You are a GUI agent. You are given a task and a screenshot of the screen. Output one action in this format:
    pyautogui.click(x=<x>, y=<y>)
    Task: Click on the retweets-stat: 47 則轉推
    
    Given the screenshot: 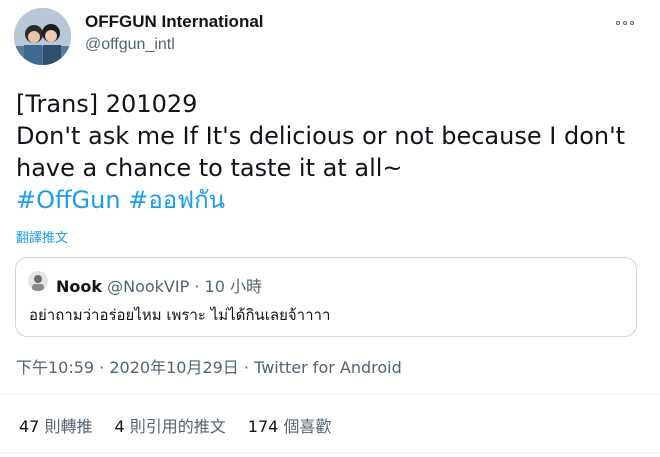 What is the action you would take?
    pyautogui.click(x=55, y=425)
    